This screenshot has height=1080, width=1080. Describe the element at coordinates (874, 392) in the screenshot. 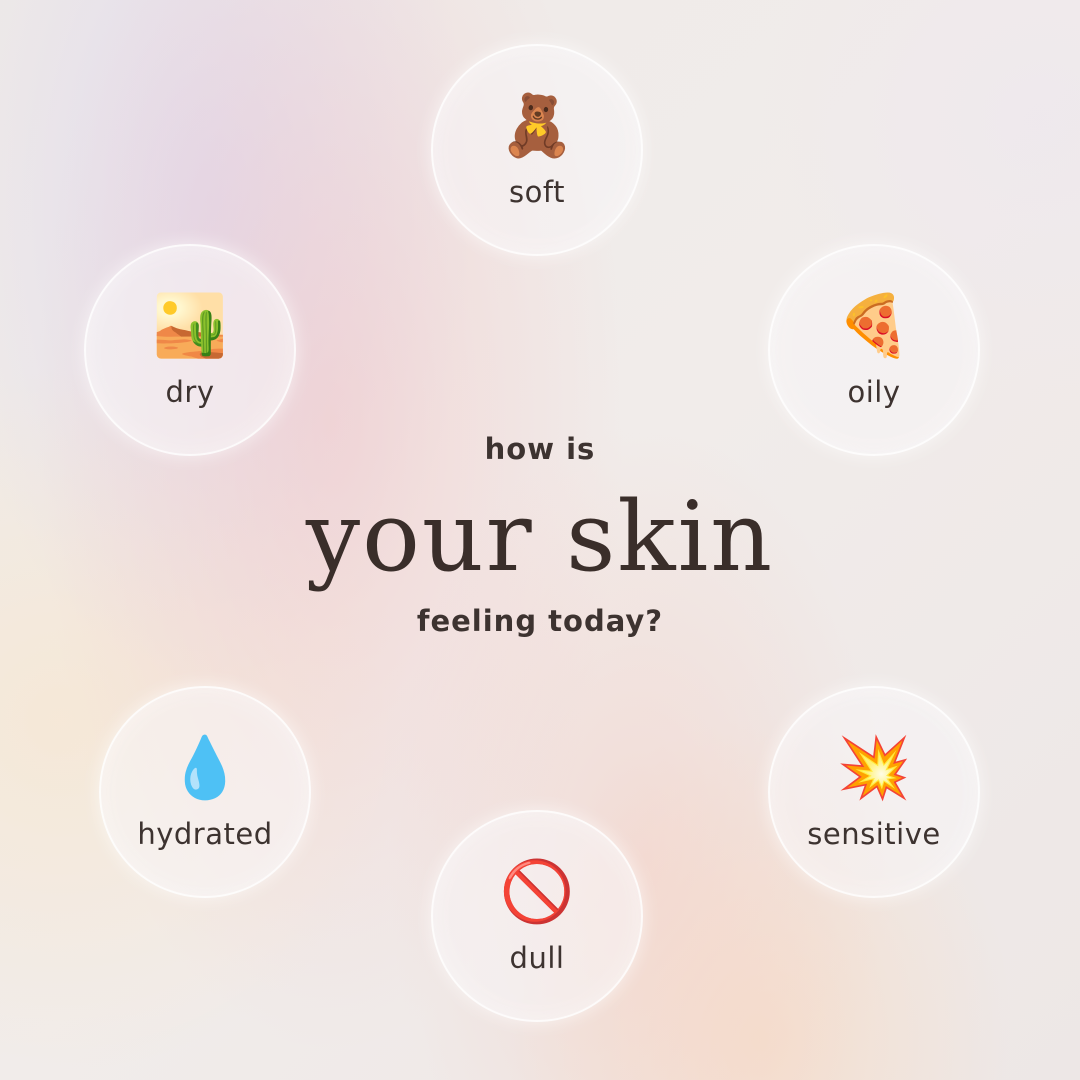

I see `option-label: oily` at that location.